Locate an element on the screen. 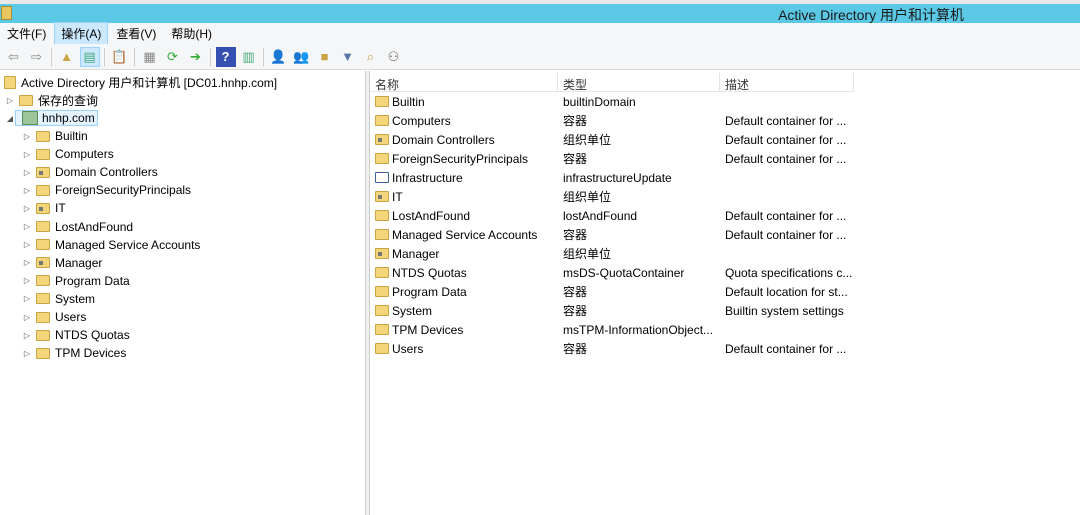  column-type: 类型 is located at coordinates (639, 82).